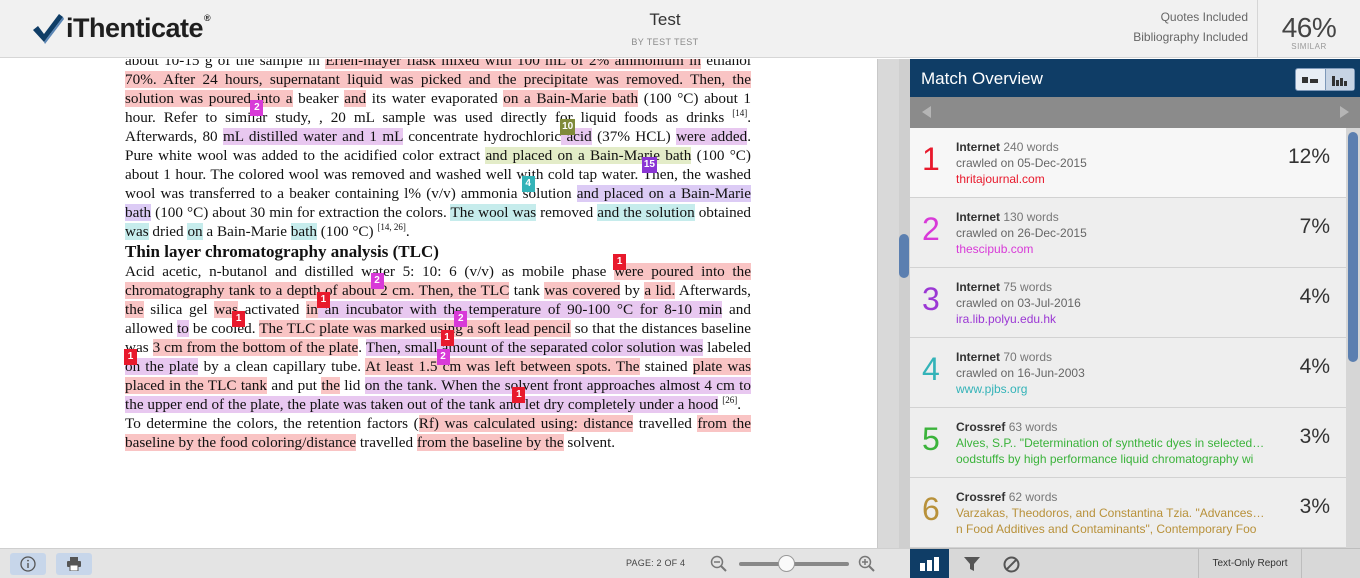  What do you see at coordinates (926, 112) in the screenshot?
I see `previous-match-arrow-icon` at bounding box center [926, 112].